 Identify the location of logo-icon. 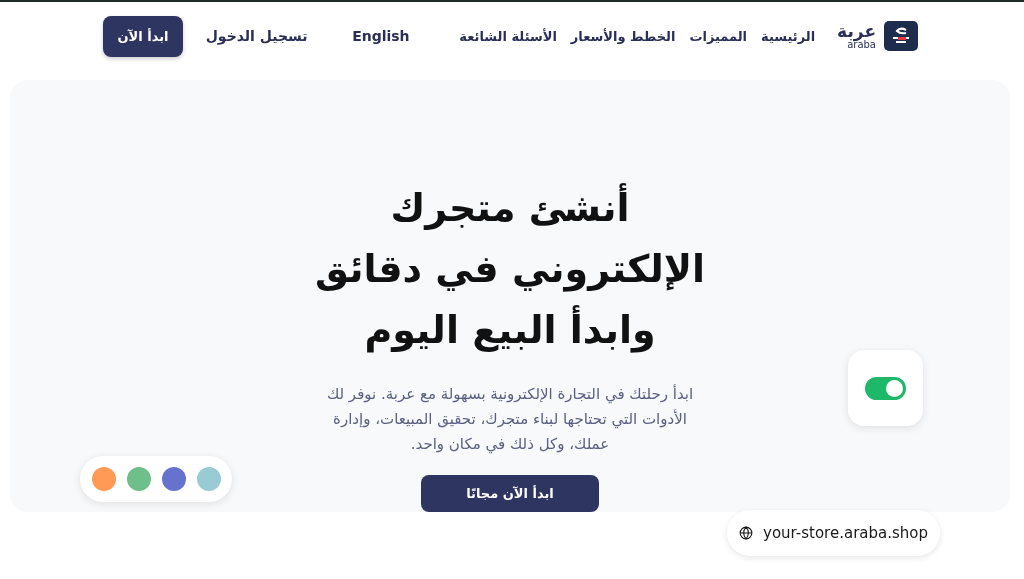
(901, 36).